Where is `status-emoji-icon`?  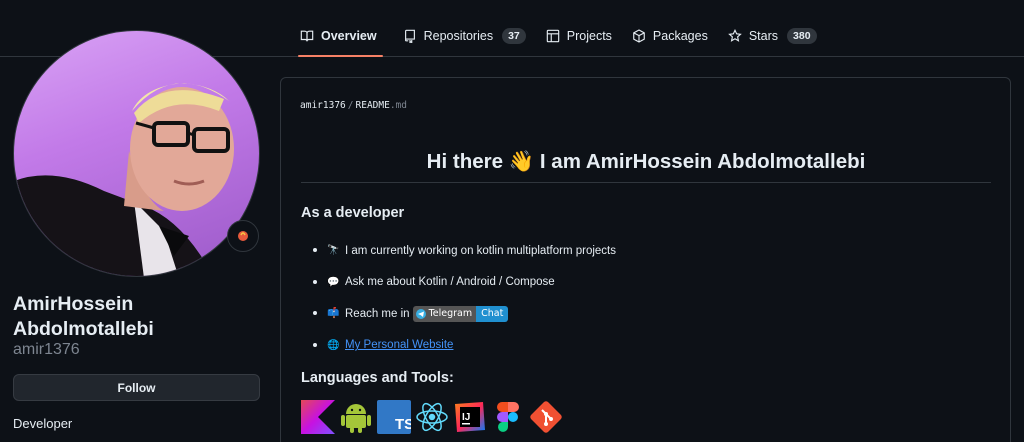
status-emoji-icon is located at coordinates (243, 236).